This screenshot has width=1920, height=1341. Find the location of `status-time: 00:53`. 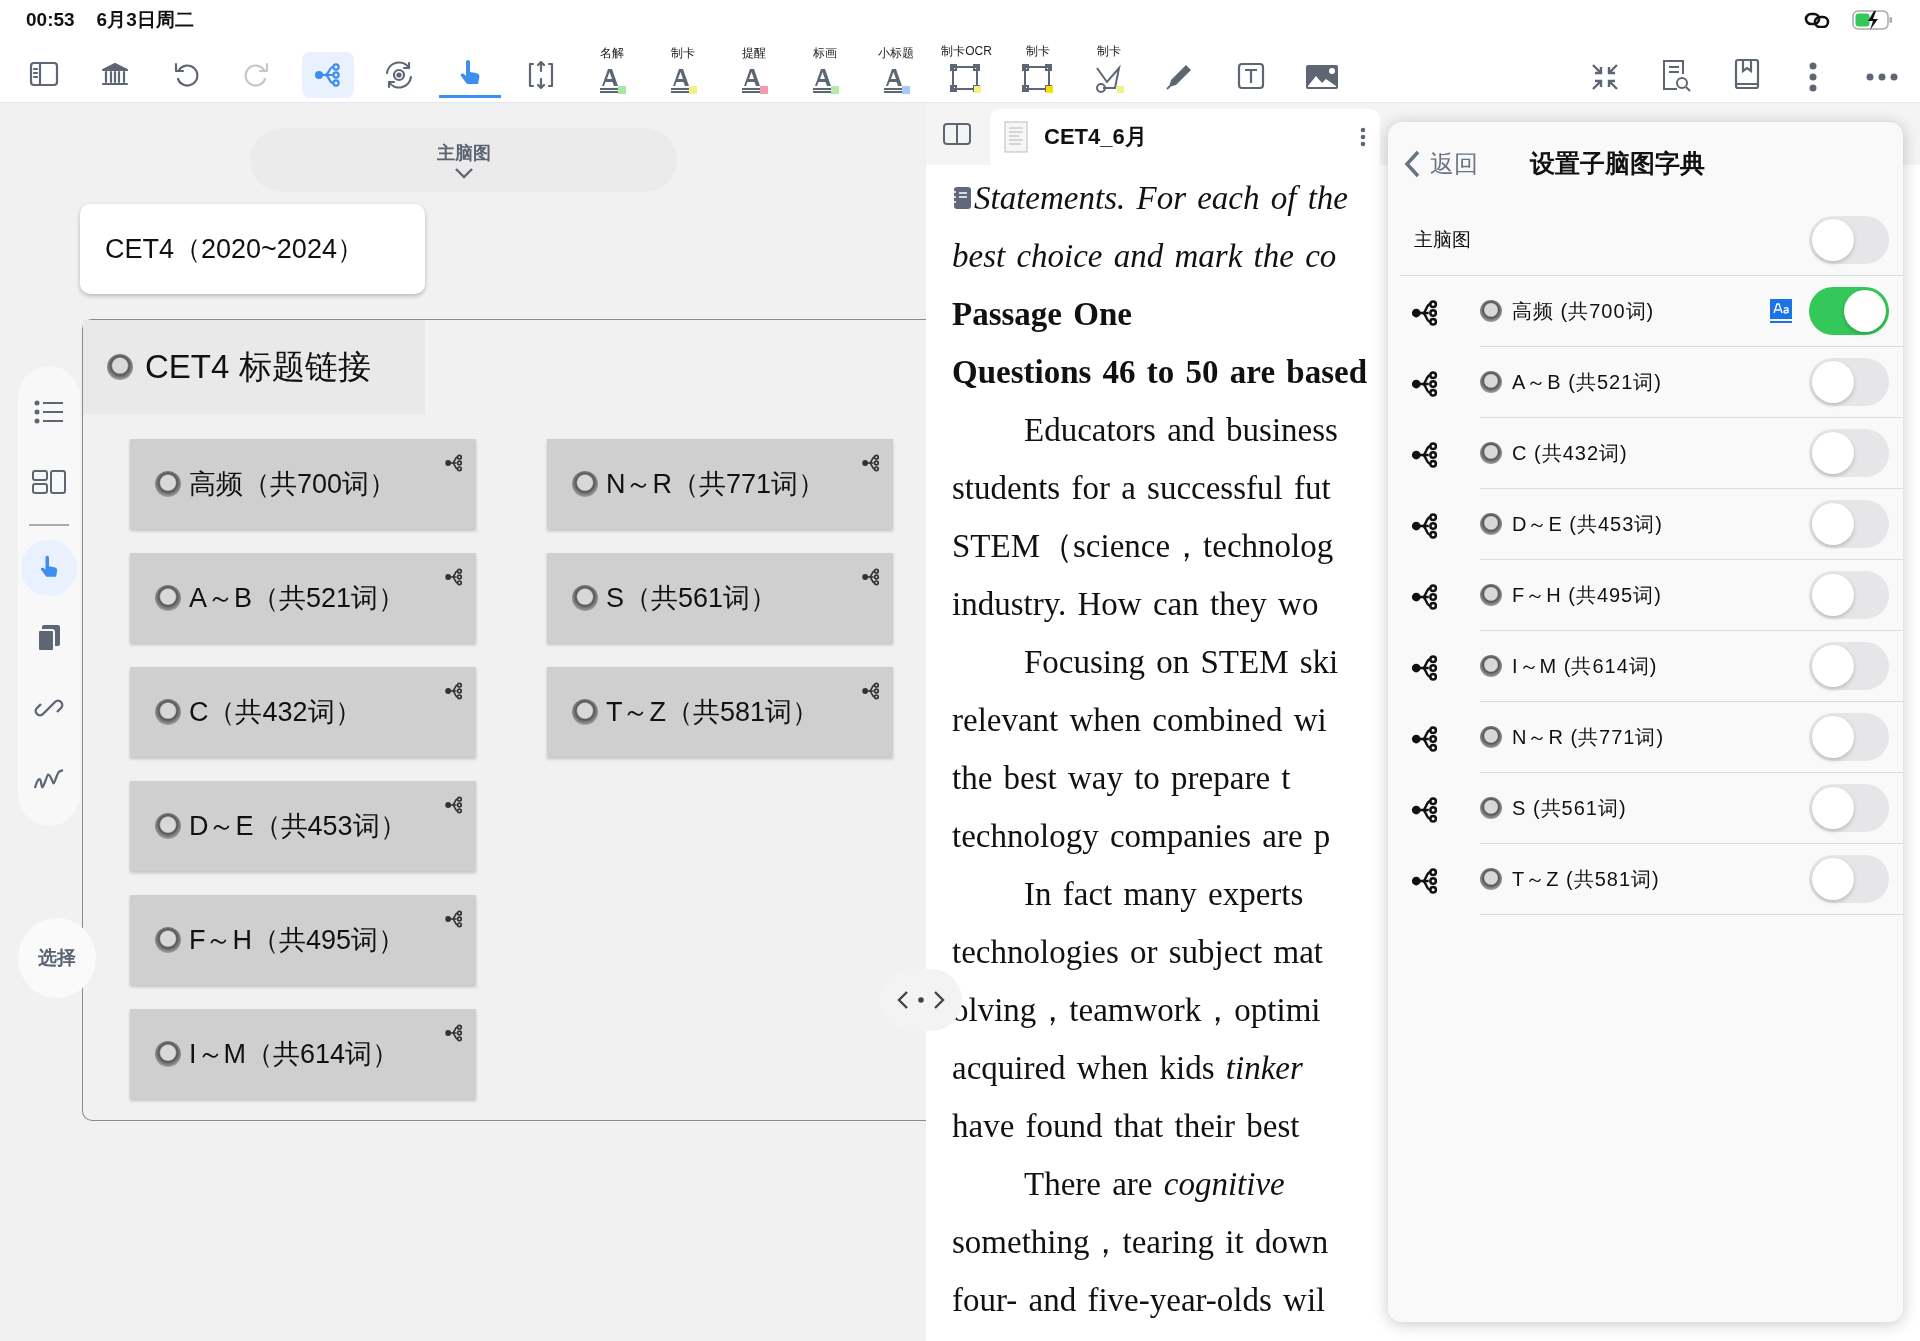

status-time: 00:53 is located at coordinates (50, 20).